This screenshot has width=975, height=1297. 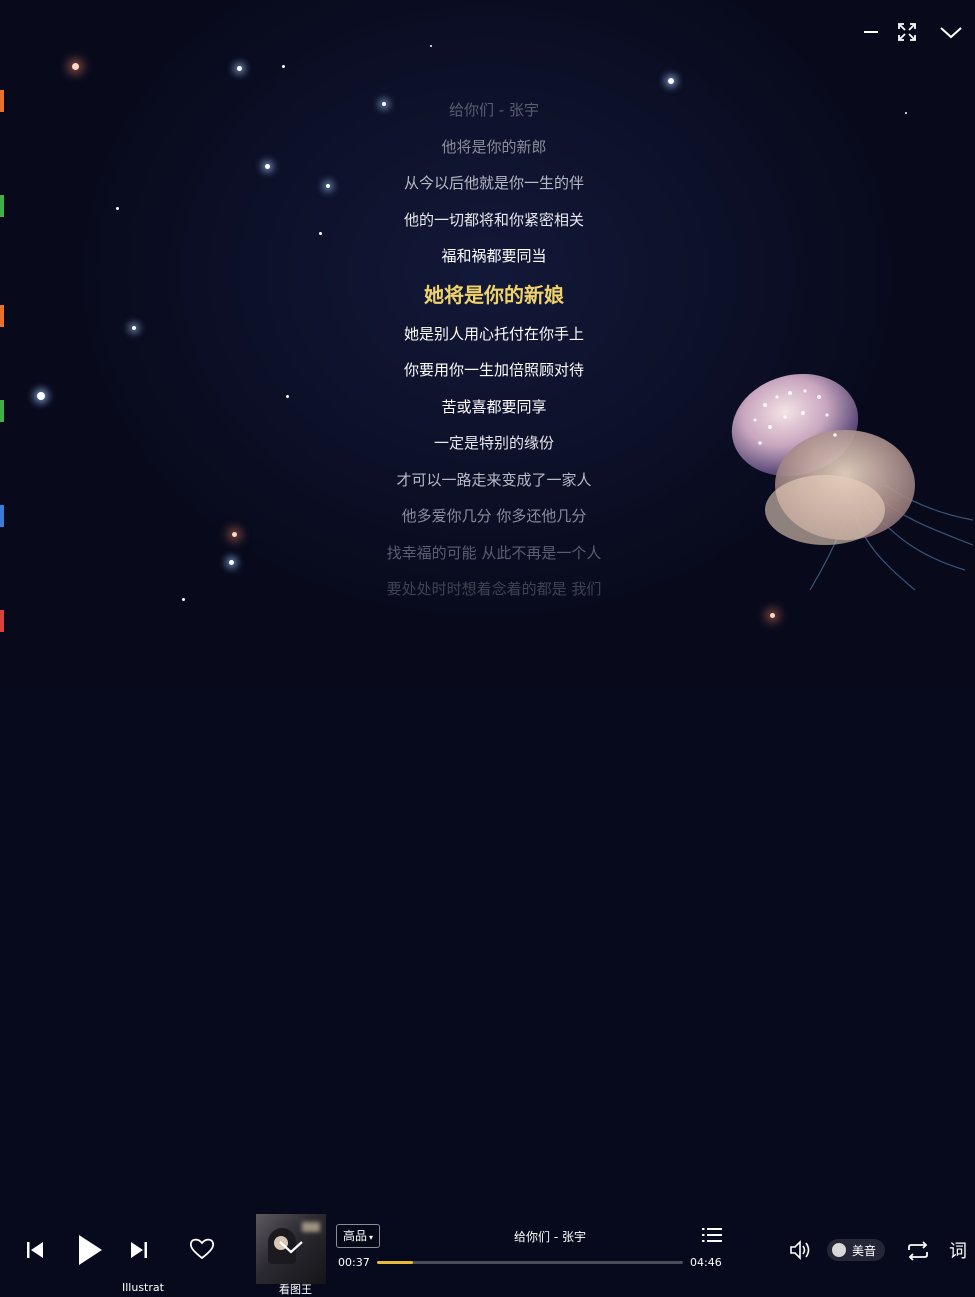 I want to click on progress-fill, so click(x=395, y=1262).